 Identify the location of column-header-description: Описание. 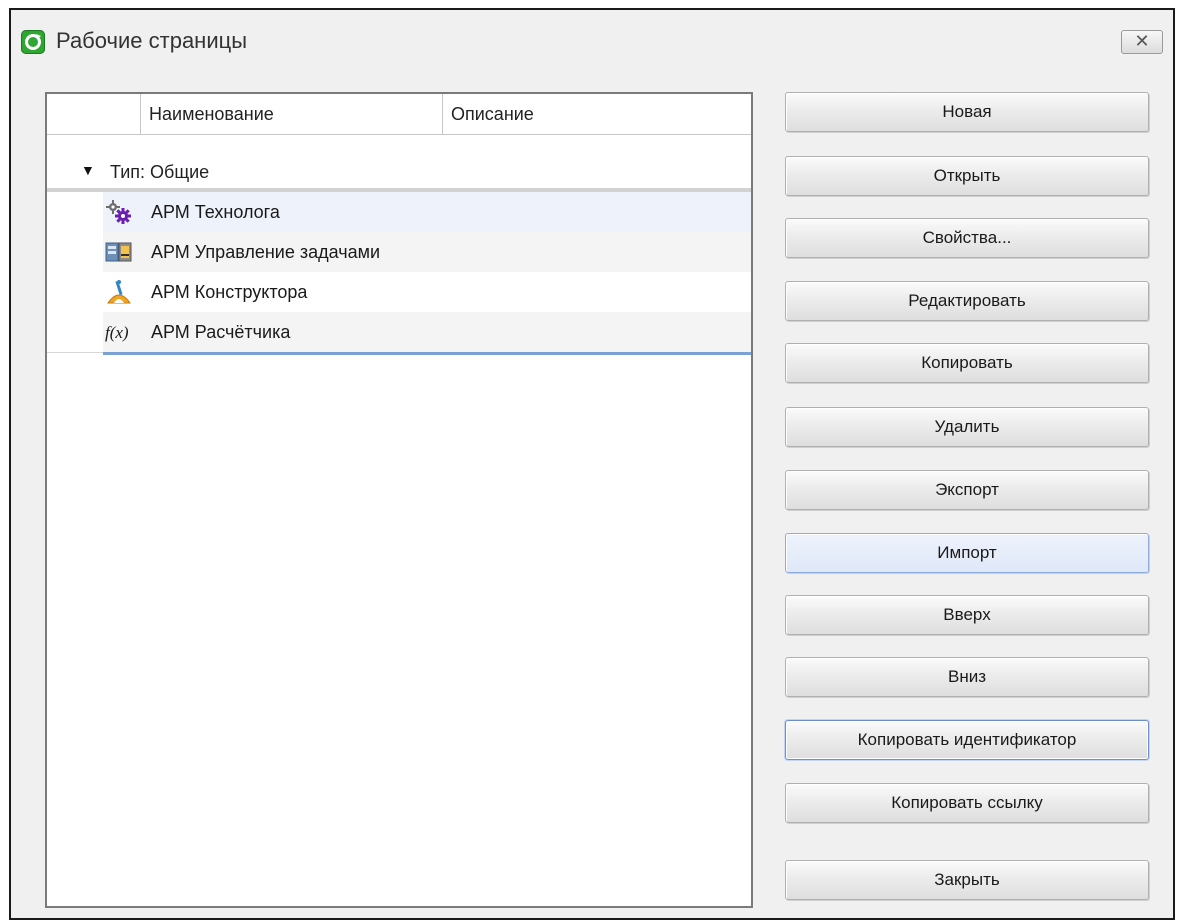
(593, 114).